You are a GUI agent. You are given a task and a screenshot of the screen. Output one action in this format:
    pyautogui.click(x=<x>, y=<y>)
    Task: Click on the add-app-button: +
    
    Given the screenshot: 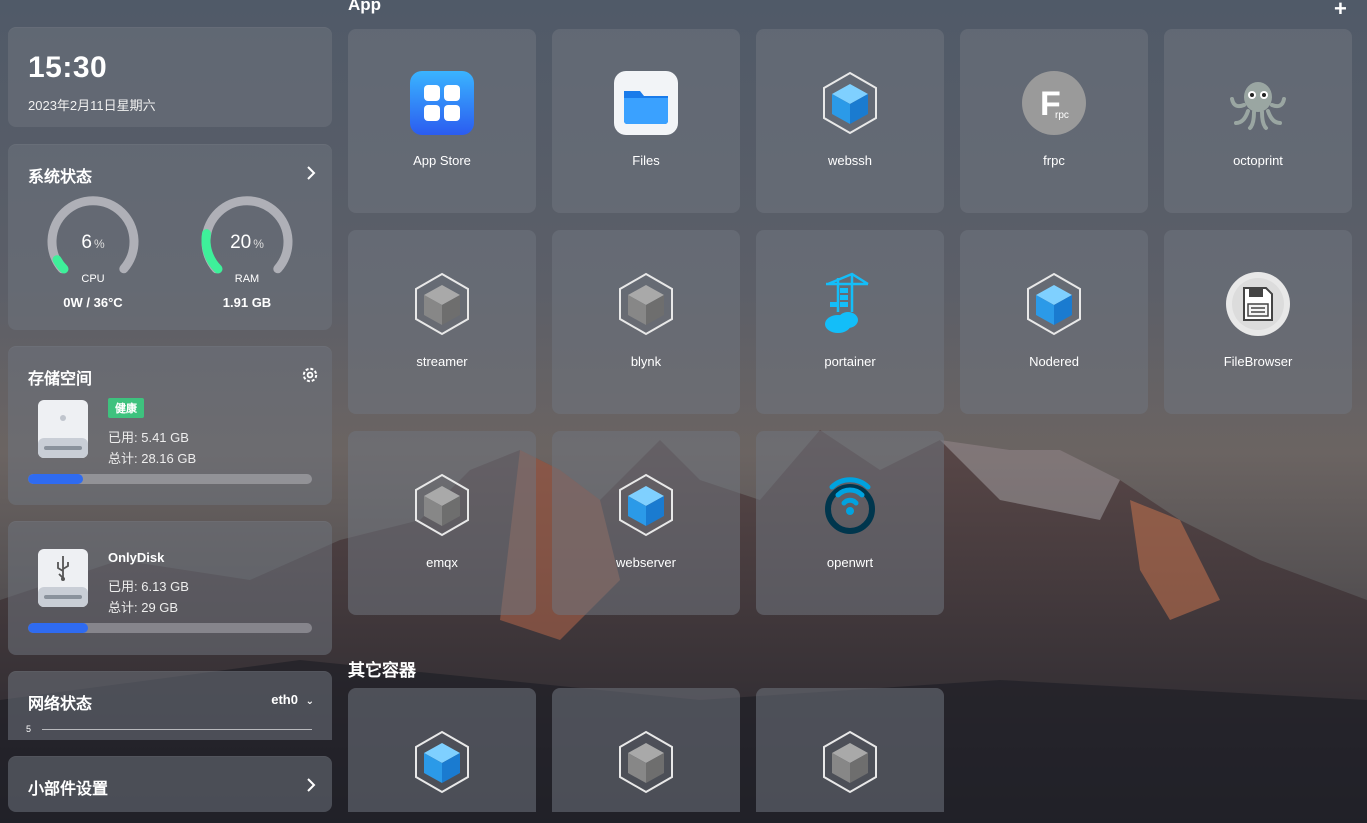 What is the action you would take?
    pyautogui.click(x=1340, y=11)
    